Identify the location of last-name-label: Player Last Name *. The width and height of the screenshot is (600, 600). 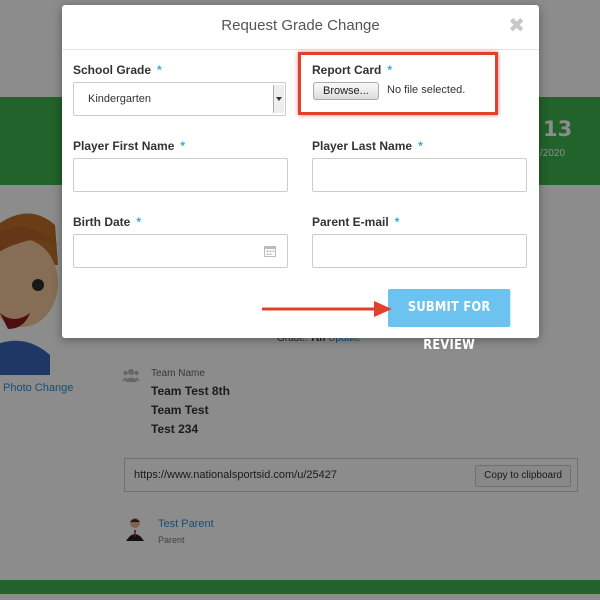
(367, 146).